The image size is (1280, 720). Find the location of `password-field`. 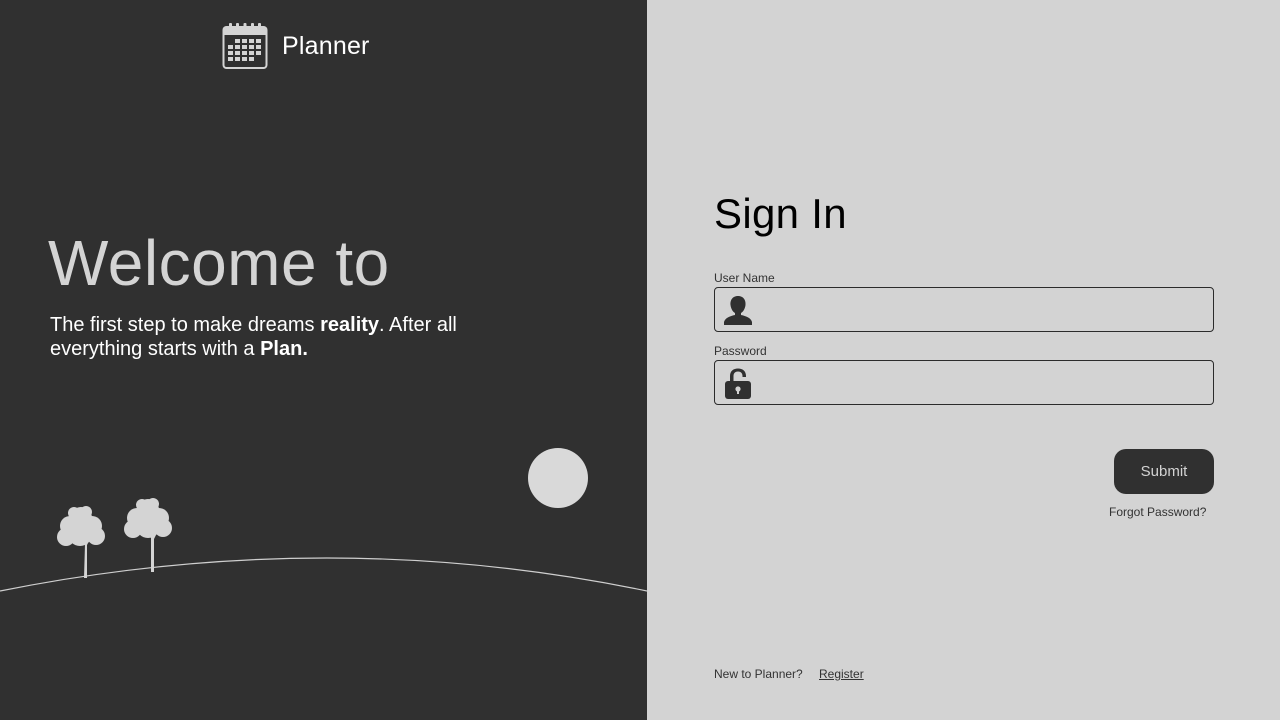

password-field is located at coordinates (964, 382).